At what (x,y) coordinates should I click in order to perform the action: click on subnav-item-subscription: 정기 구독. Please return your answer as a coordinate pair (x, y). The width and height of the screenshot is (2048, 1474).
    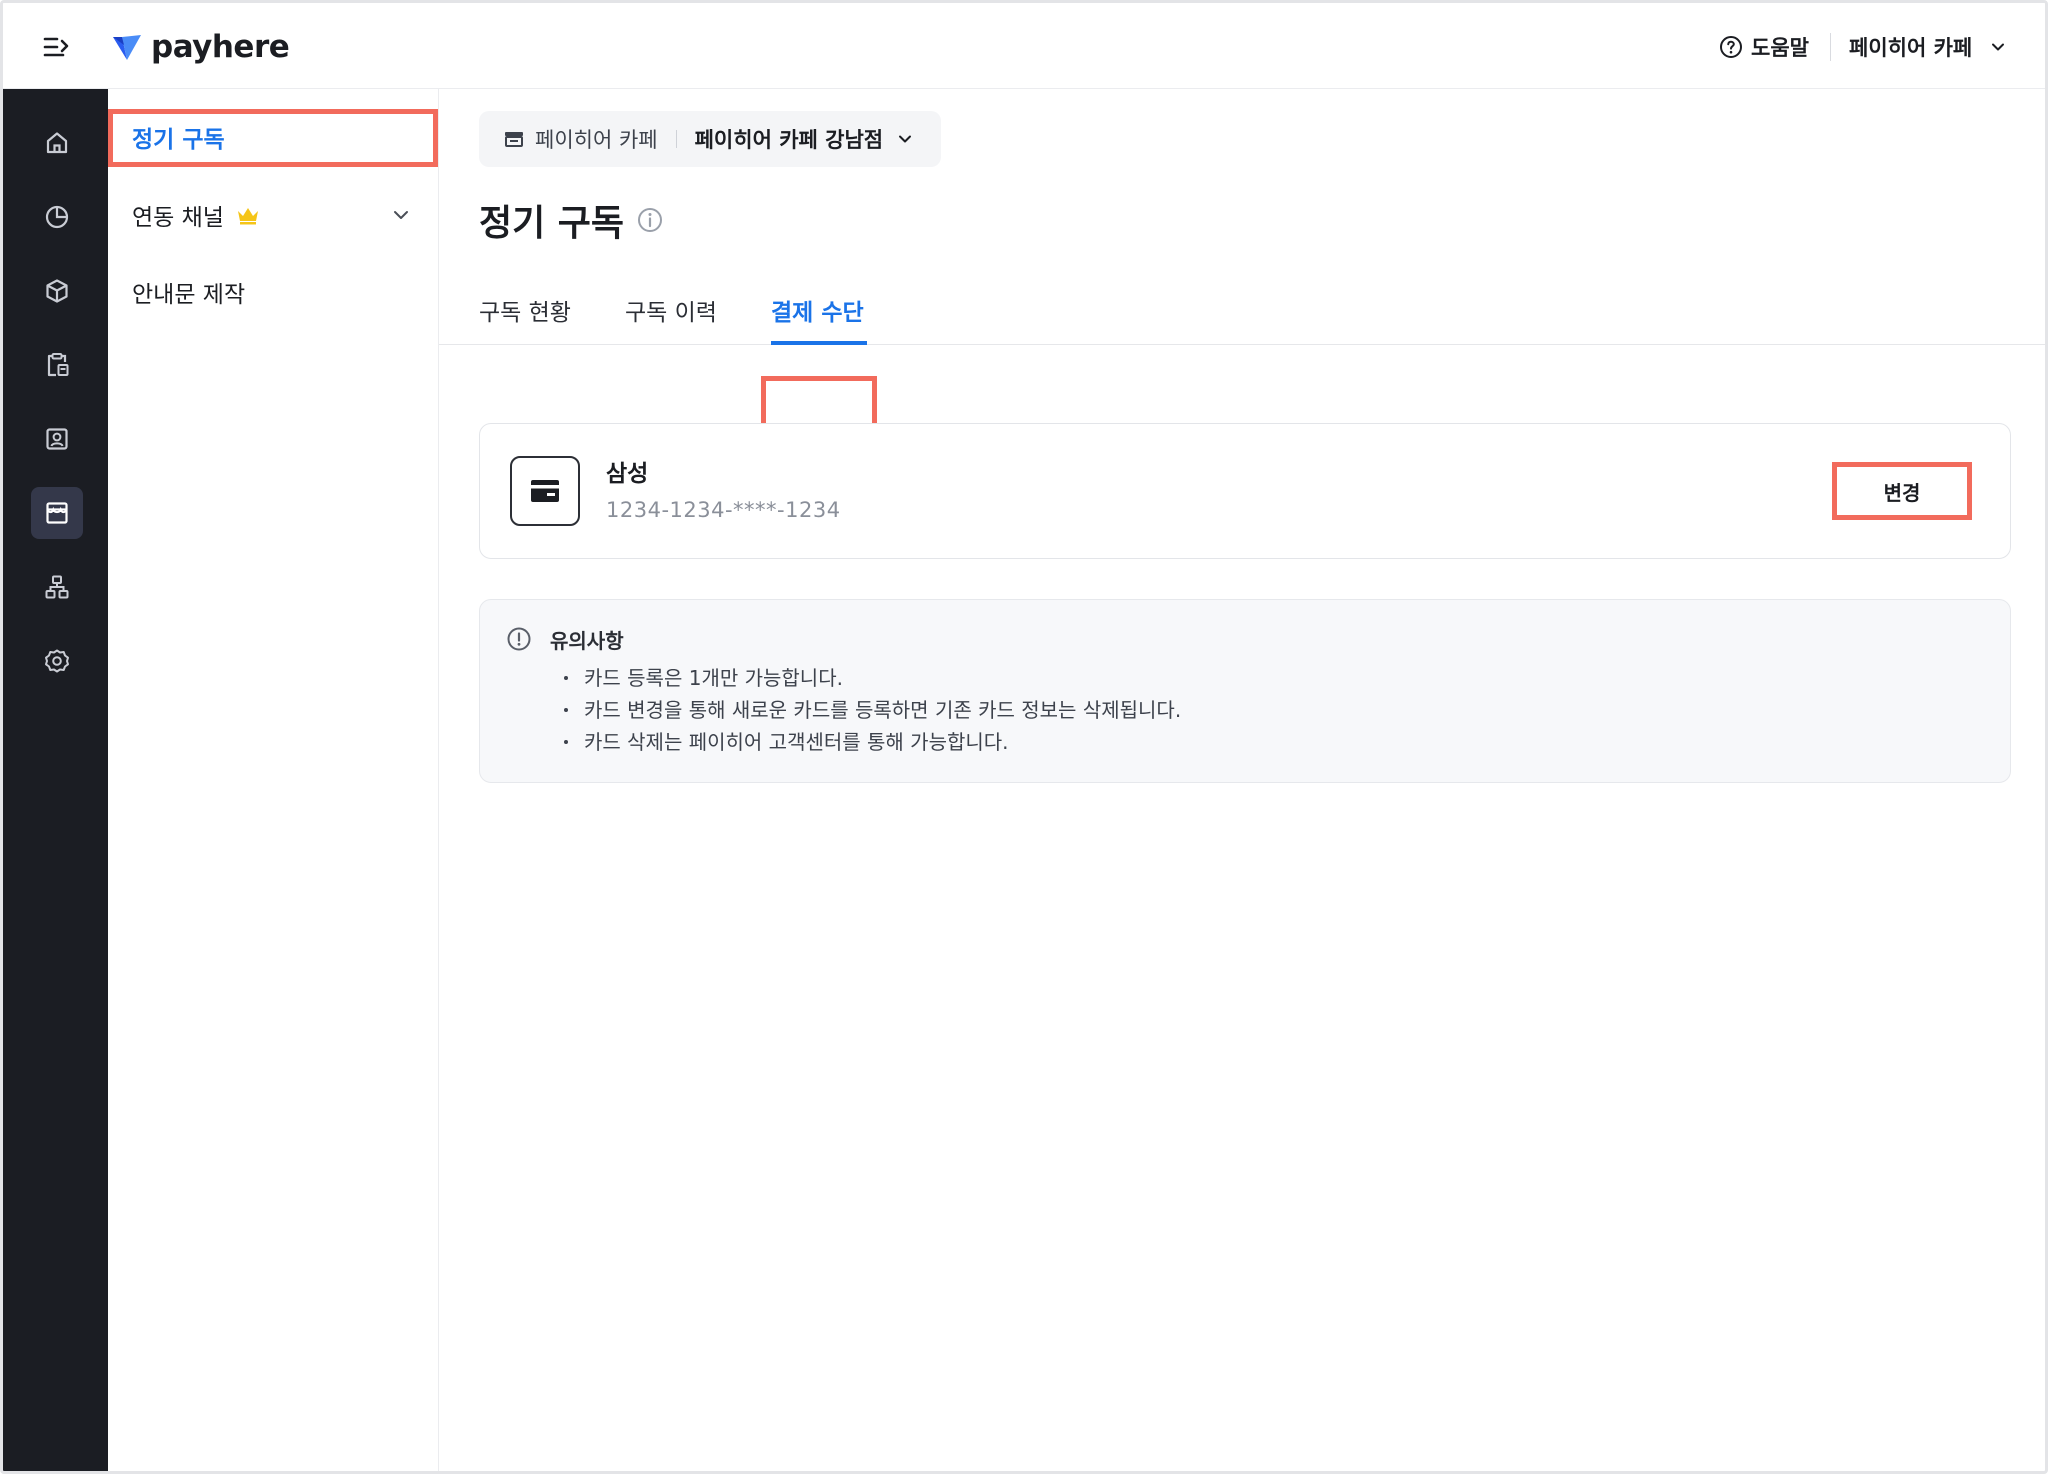
    Looking at the image, I should click on (273, 137).